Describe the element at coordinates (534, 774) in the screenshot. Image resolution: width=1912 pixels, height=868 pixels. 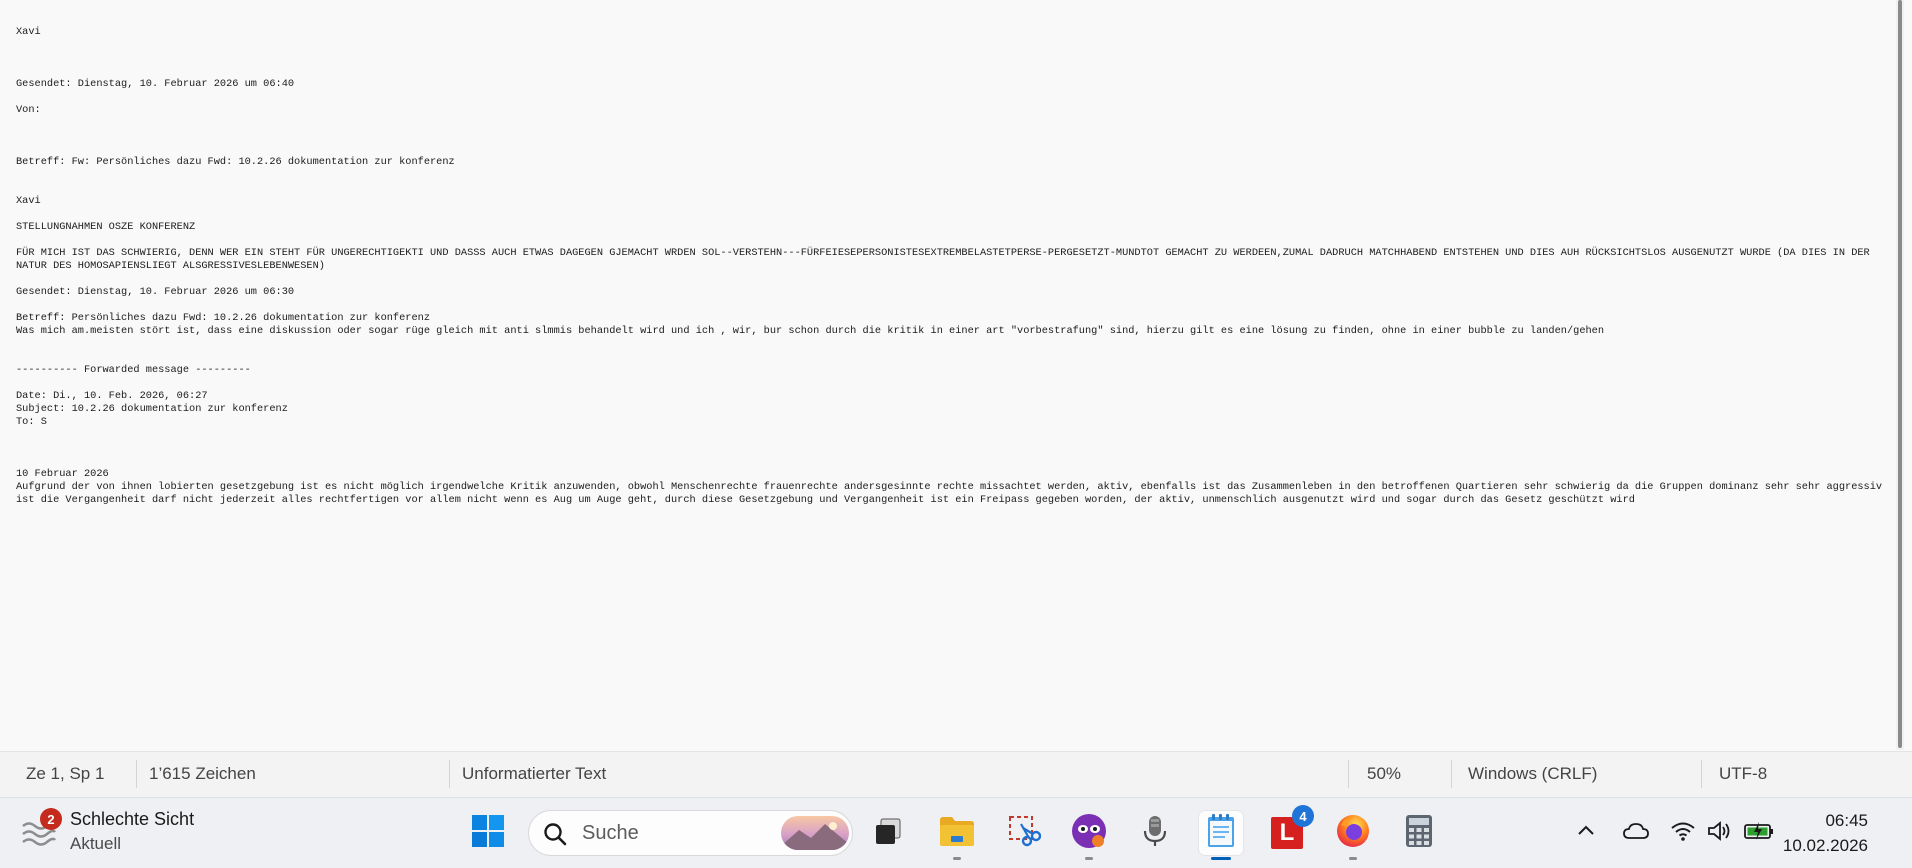
I see `text-format: Unformatierter Text` at that location.